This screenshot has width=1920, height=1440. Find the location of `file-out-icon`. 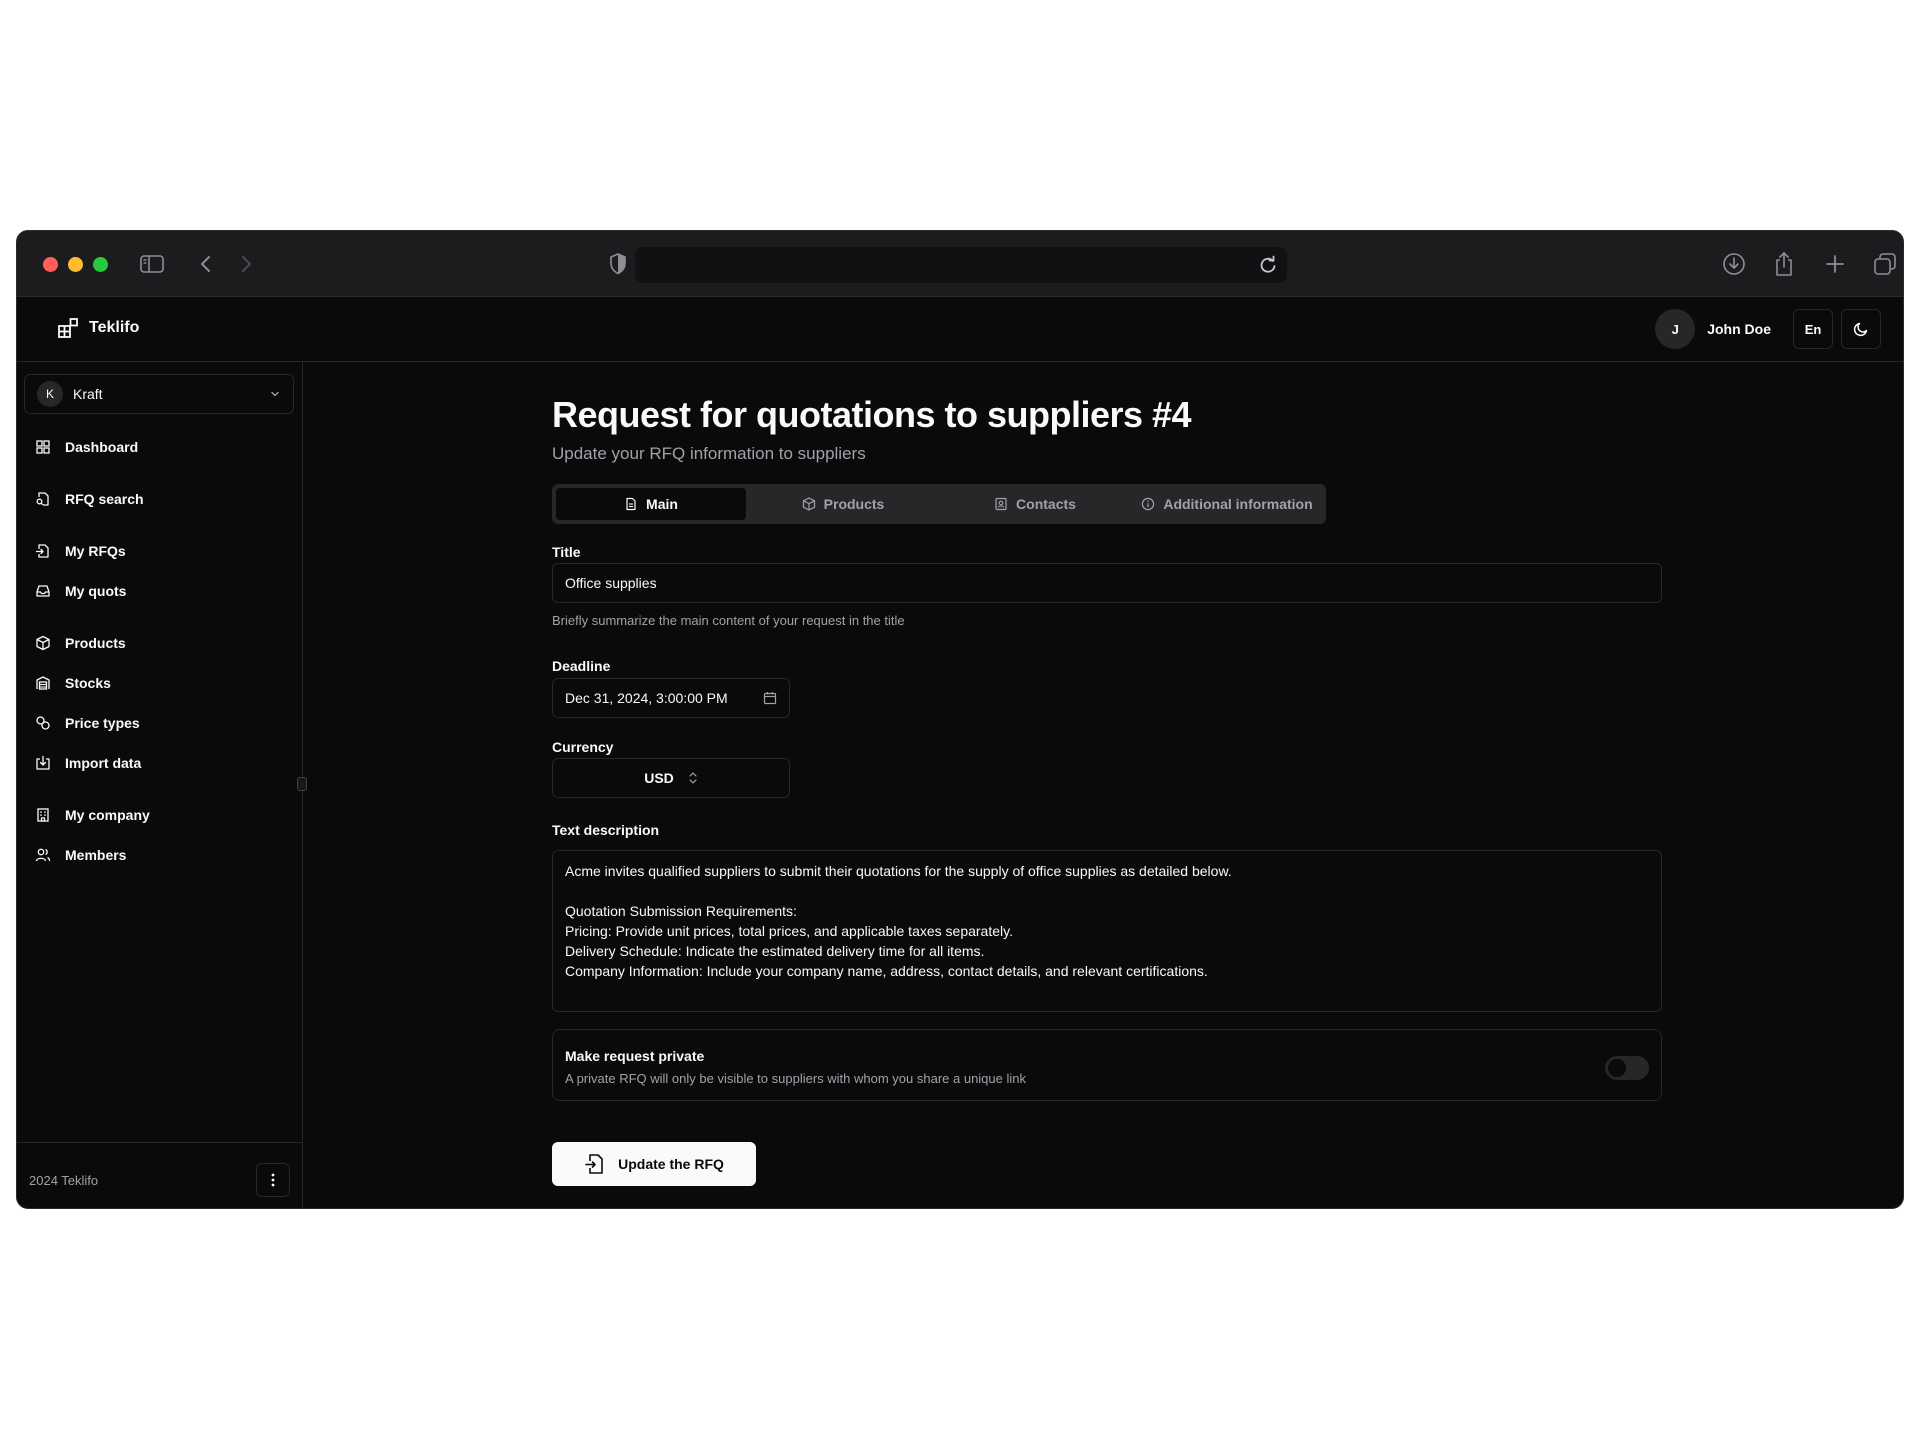

file-out-icon is located at coordinates (42, 551).